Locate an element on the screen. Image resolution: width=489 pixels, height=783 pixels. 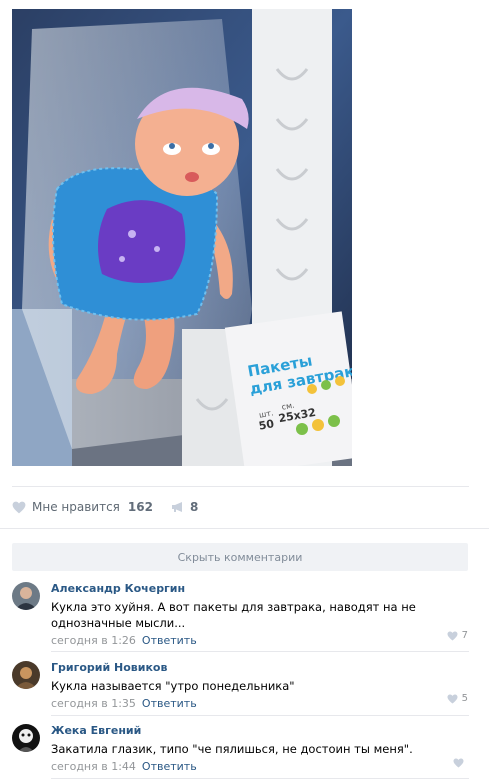
share-button: 8 is located at coordinates (184, 507).